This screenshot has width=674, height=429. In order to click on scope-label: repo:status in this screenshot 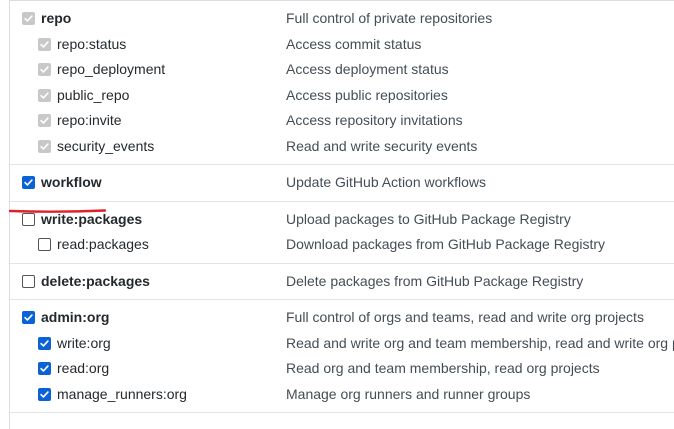, I will do `click(82, 45)`.